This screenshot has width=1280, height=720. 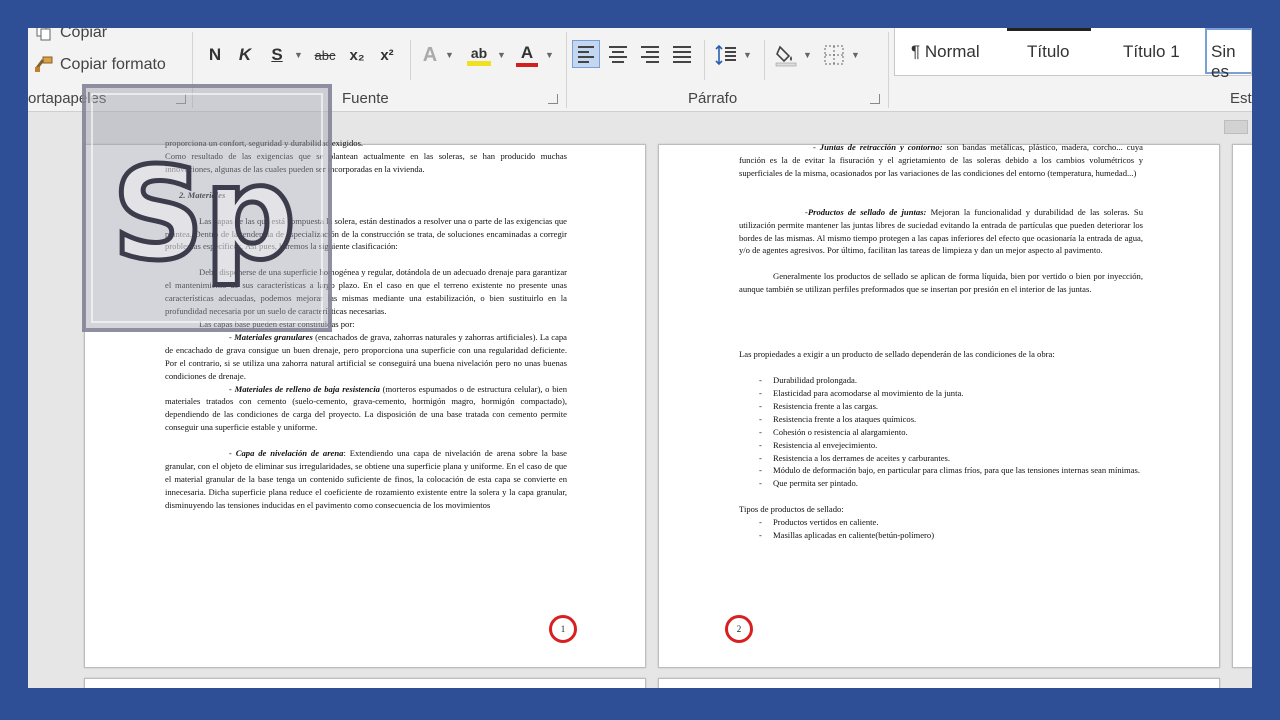 What do you see at coordinates (357, 55) in the screenshot?
I see `subscript-button: x₂` at bounding box center [357, 55].